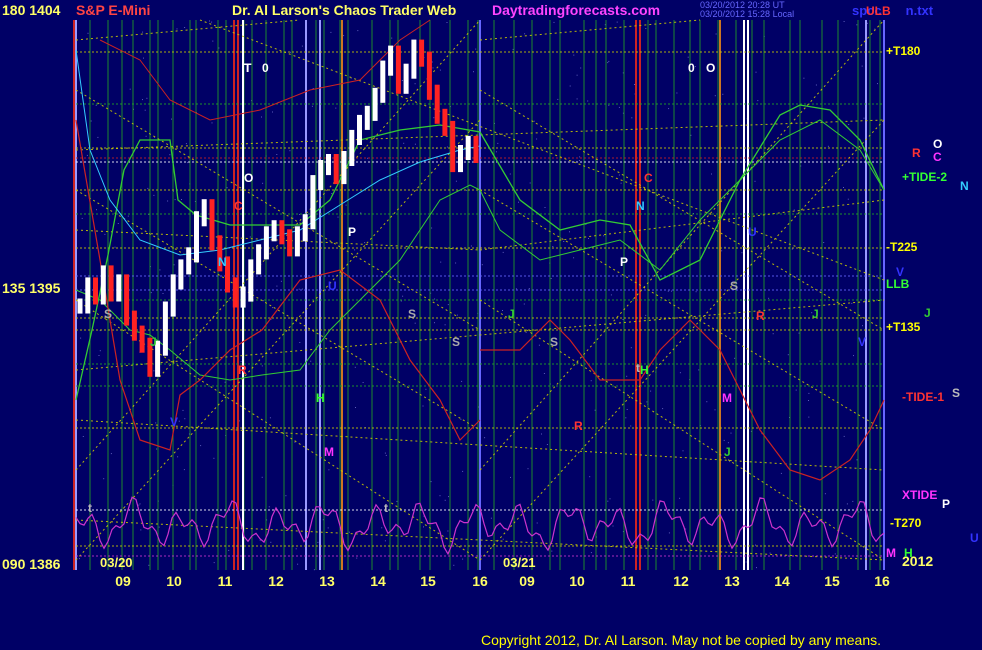 The height and width of the screenshot is (650, 982). I want to click on planet-marker: M, so click(727, 398).